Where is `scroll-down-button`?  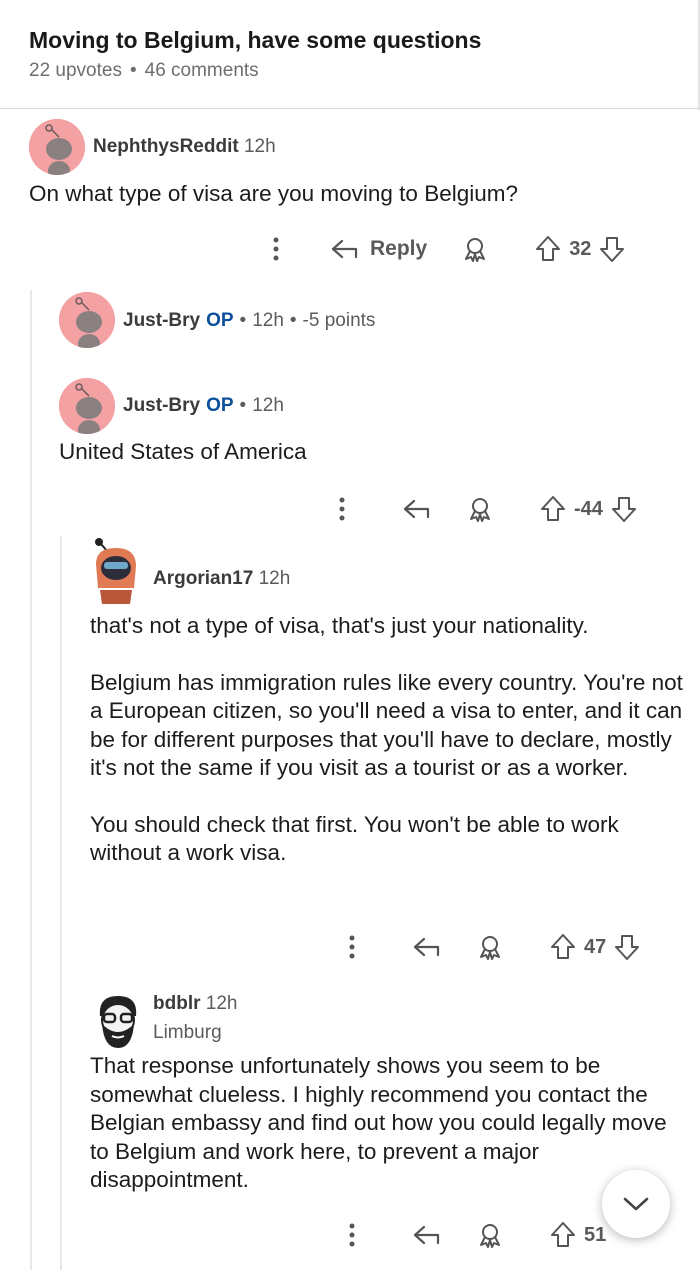 scroll-down-button is located at coordinates (636, 1204).